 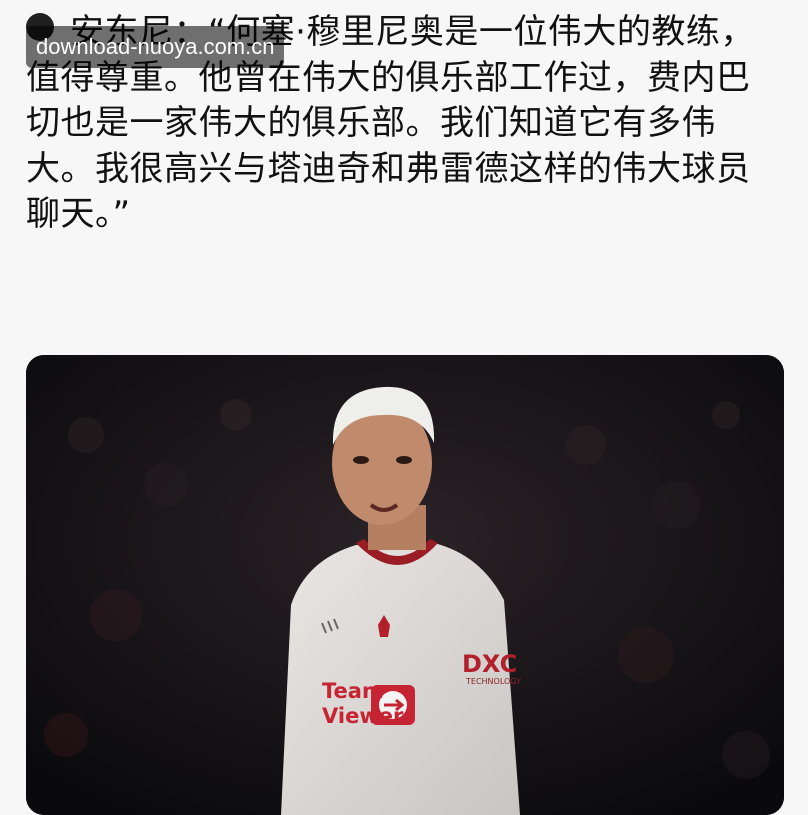 I want to click on watermark: download-nuoya.com.cn, so click(x=155, y=47).